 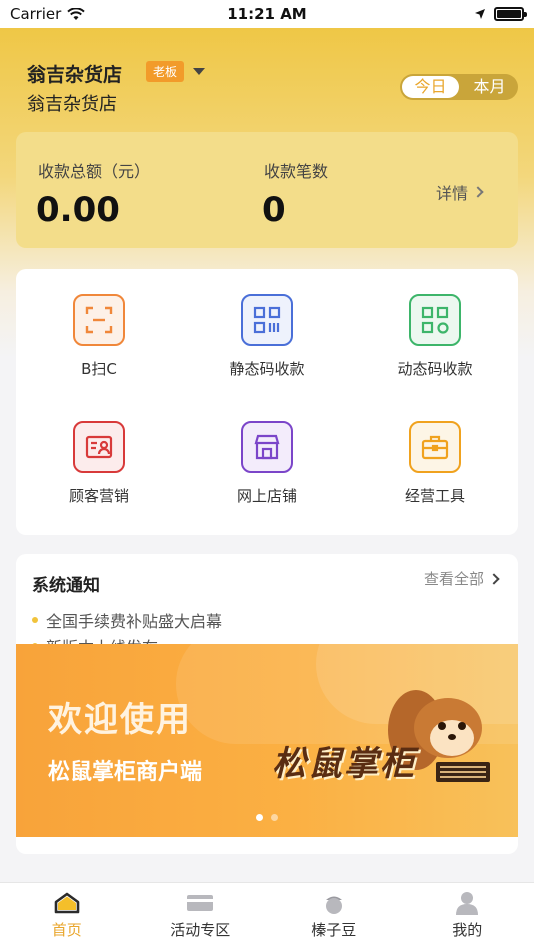 I want to click on battery-icon, so click(x=510, y=14).